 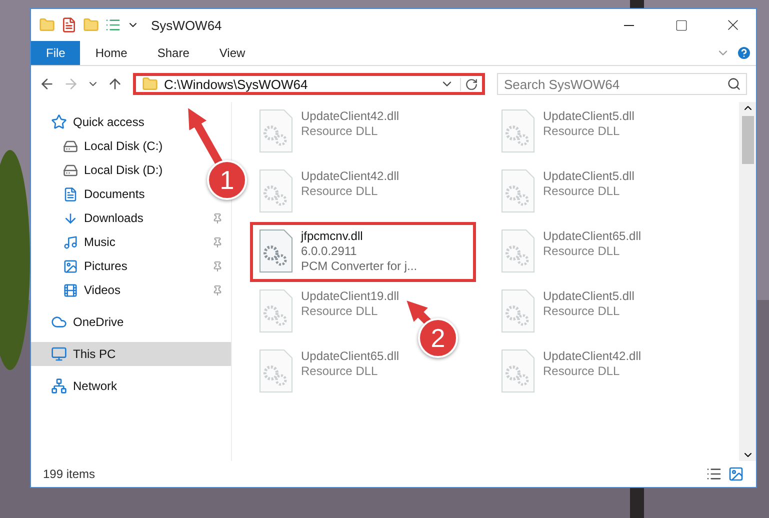 I want to click on forward-icon, so click(x=71, y=84).